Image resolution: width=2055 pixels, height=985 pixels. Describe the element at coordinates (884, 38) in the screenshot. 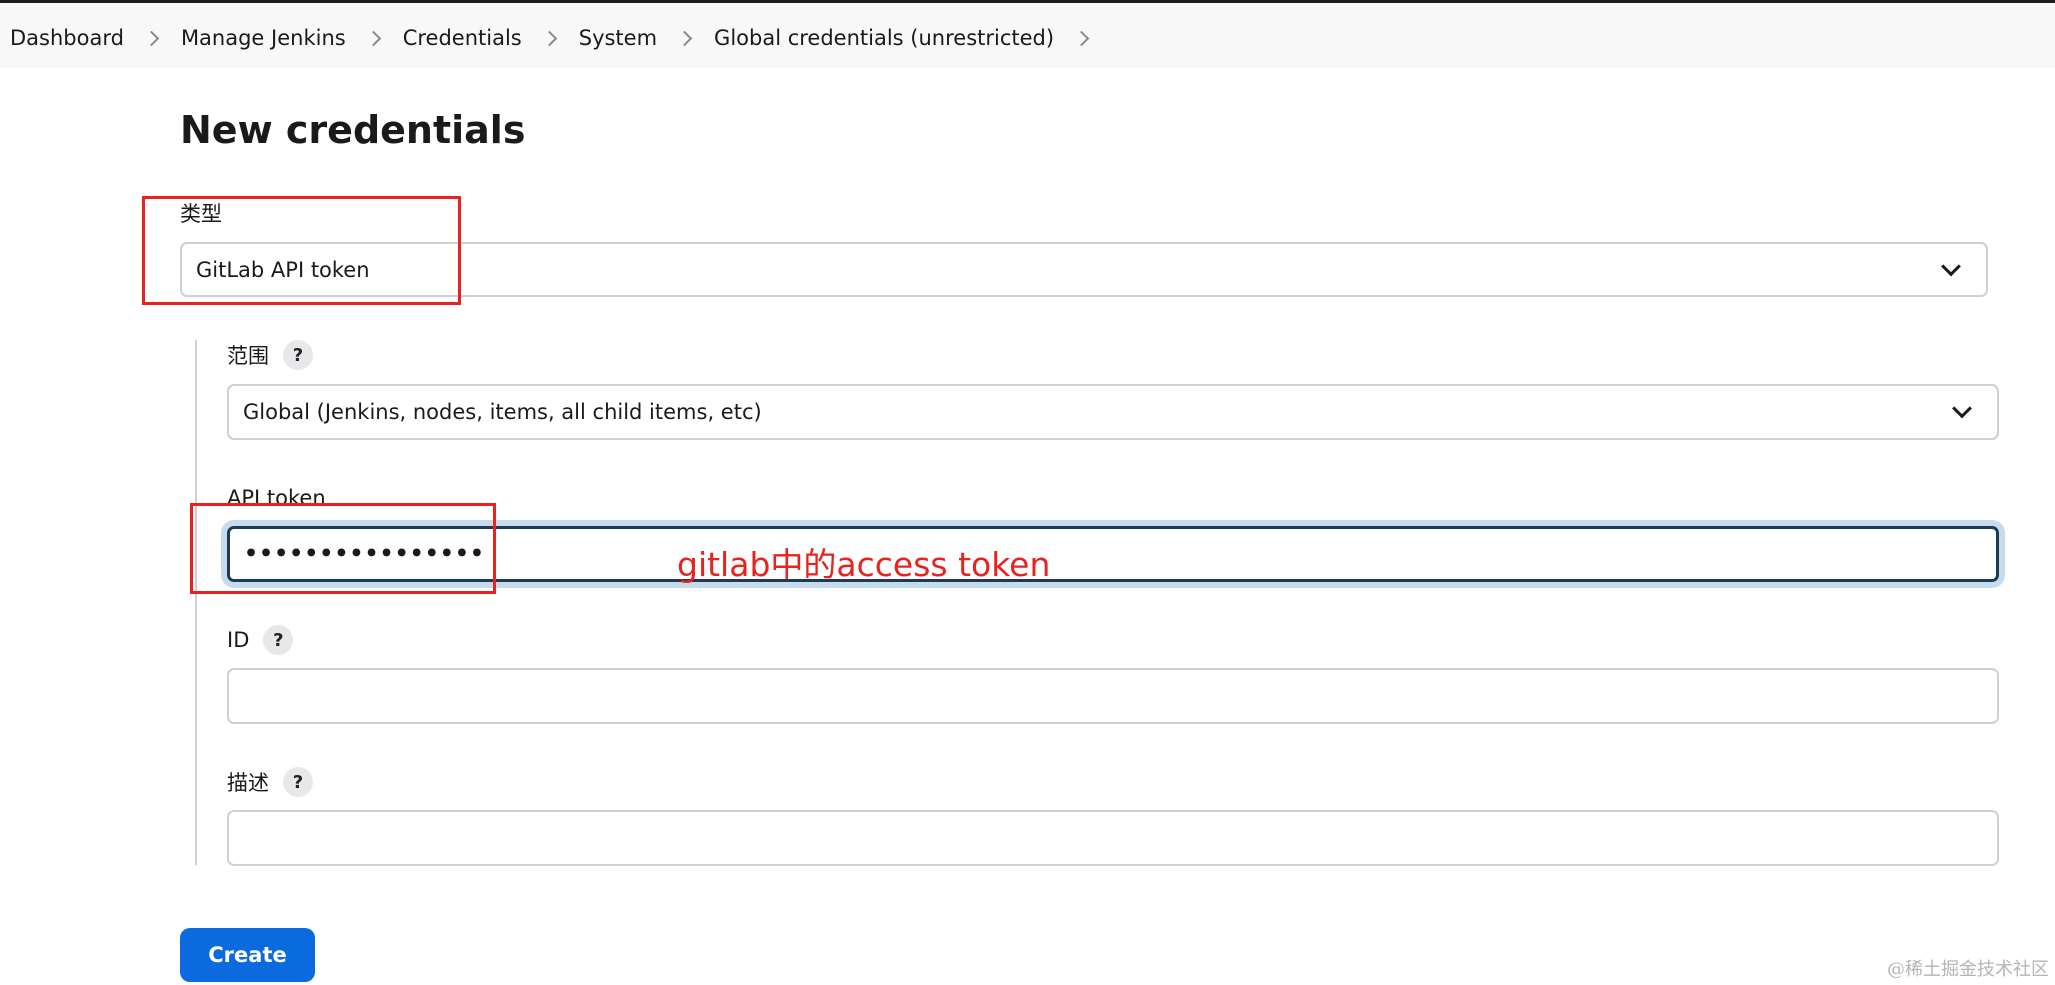

I see `breadcrumb-global-credentials: Global credentials (unrestricted)` at that location.